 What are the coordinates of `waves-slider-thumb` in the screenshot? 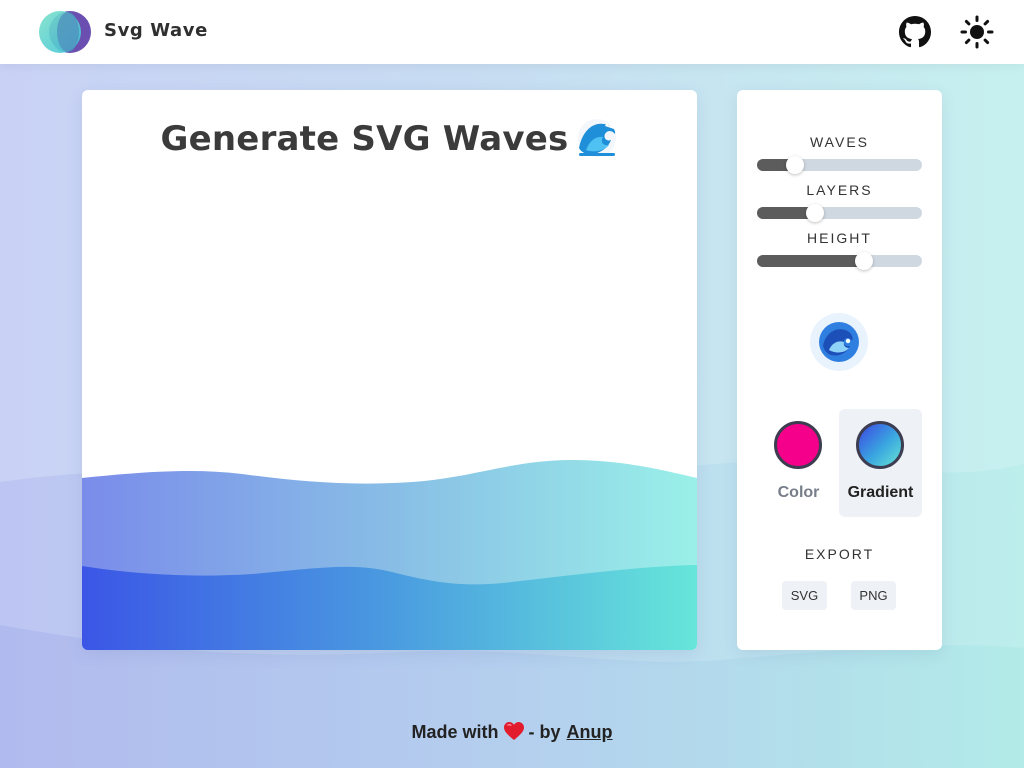 It's located at (794, 165).